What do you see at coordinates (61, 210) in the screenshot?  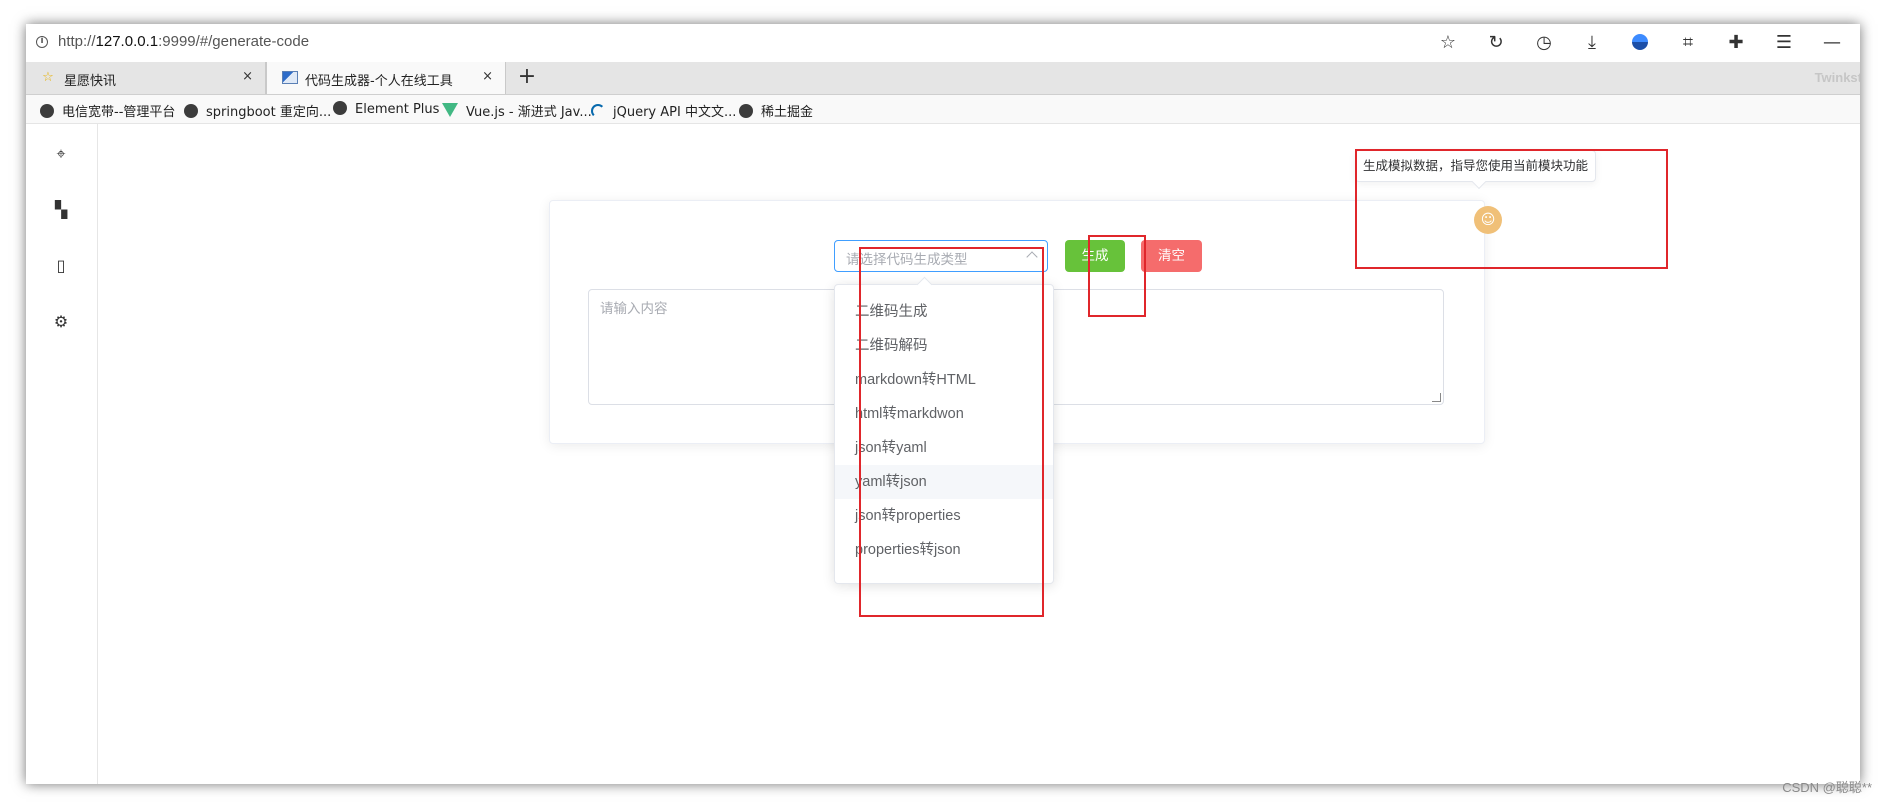 I see `grid-icon: ▚` at bounding box center [61, 210].